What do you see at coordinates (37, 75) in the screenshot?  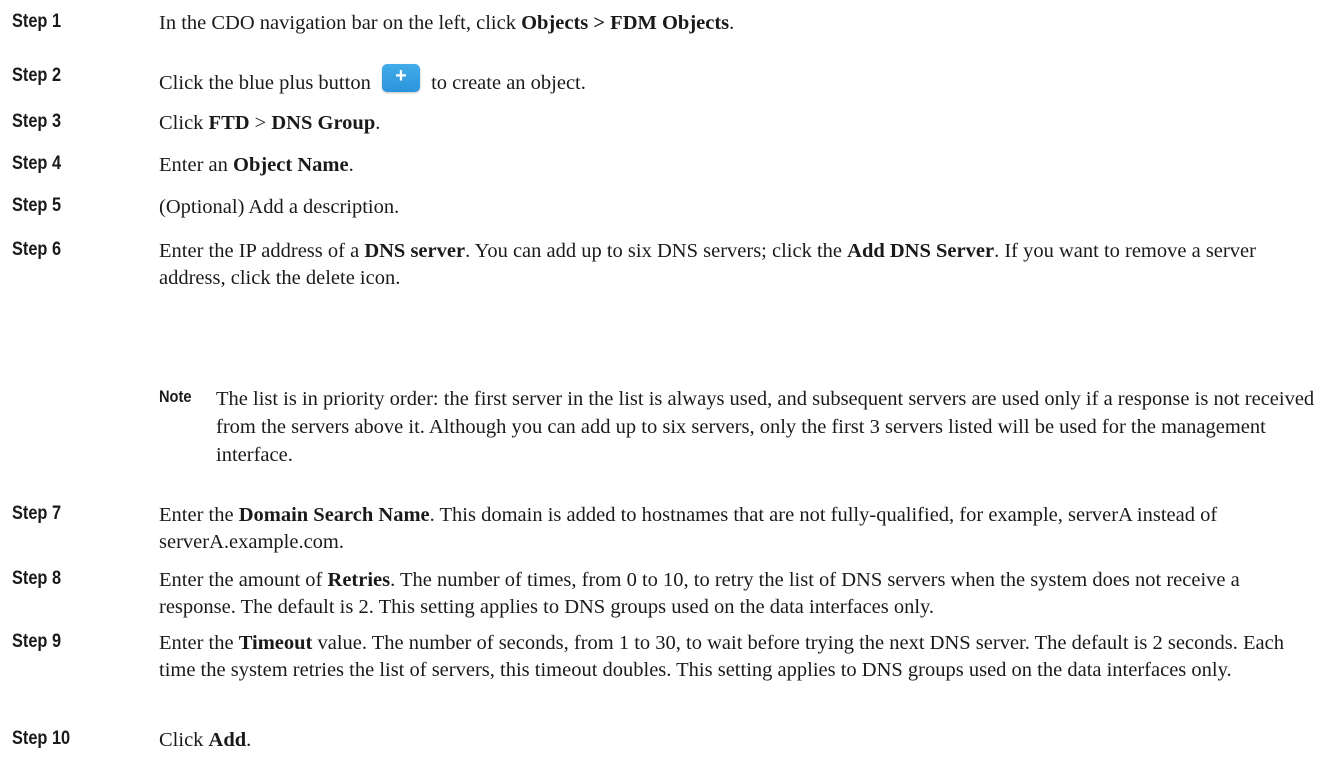 I see `step-label: Step 2` at bounding box center [37, 75].